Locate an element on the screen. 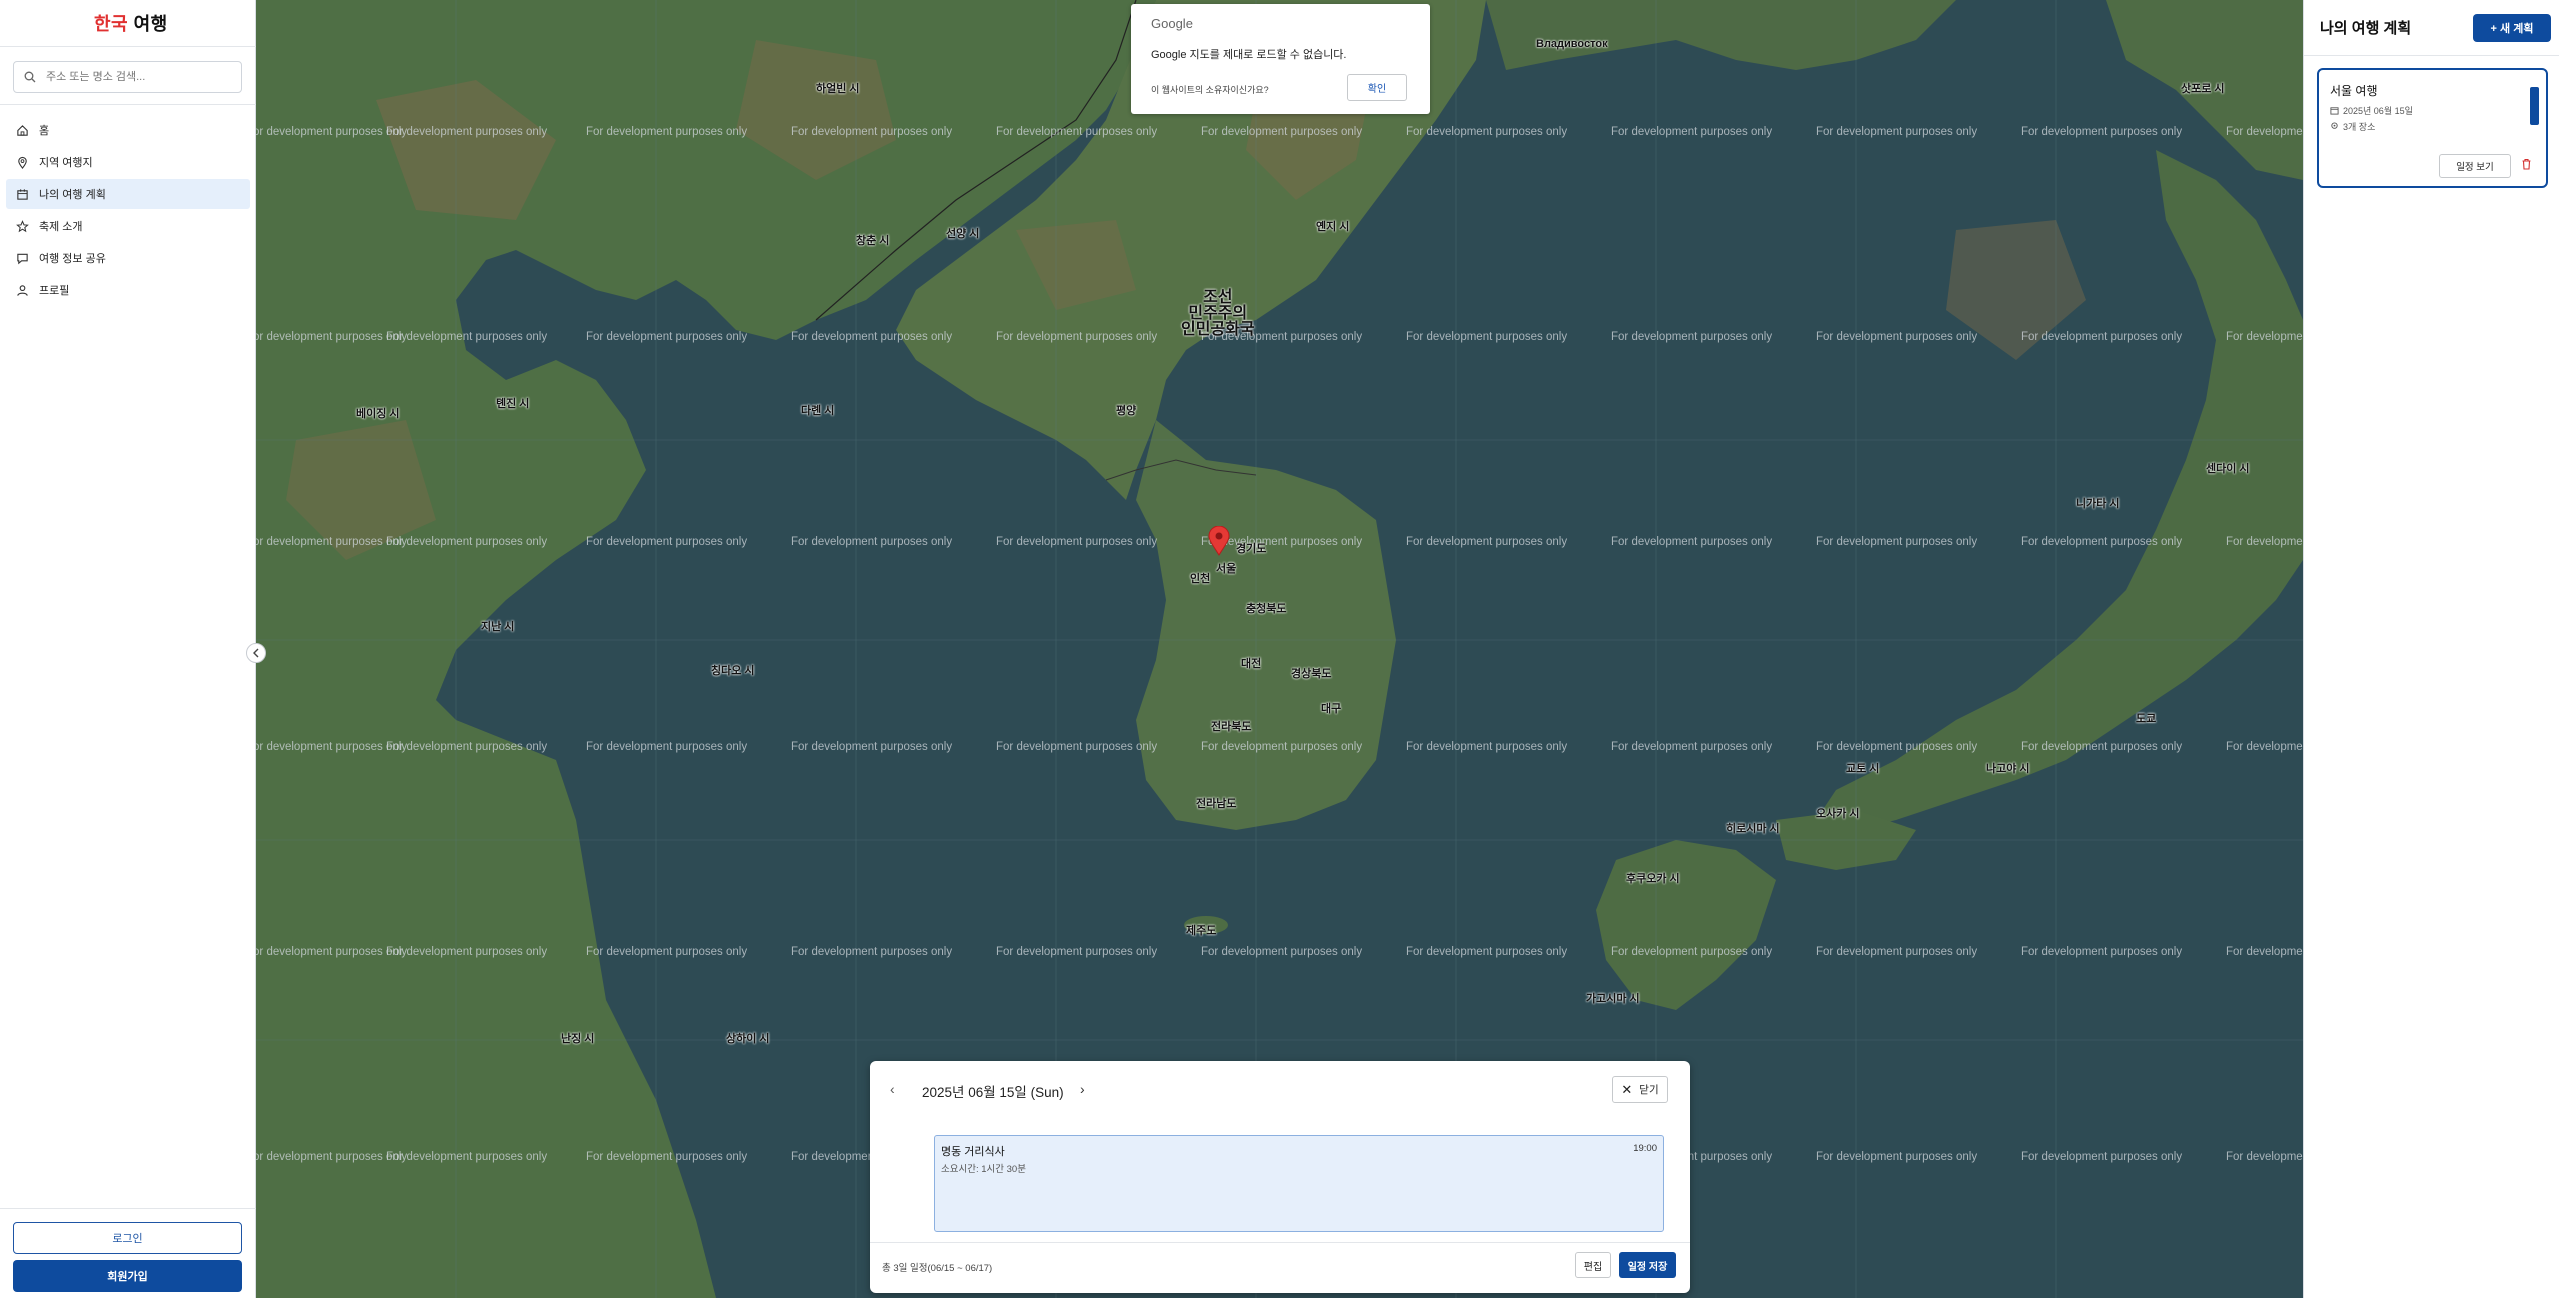 This screenshot has width=2559, height=1298. nav-item-my-plans: 나의 여행 계획 is located at coordinates (128, 194).